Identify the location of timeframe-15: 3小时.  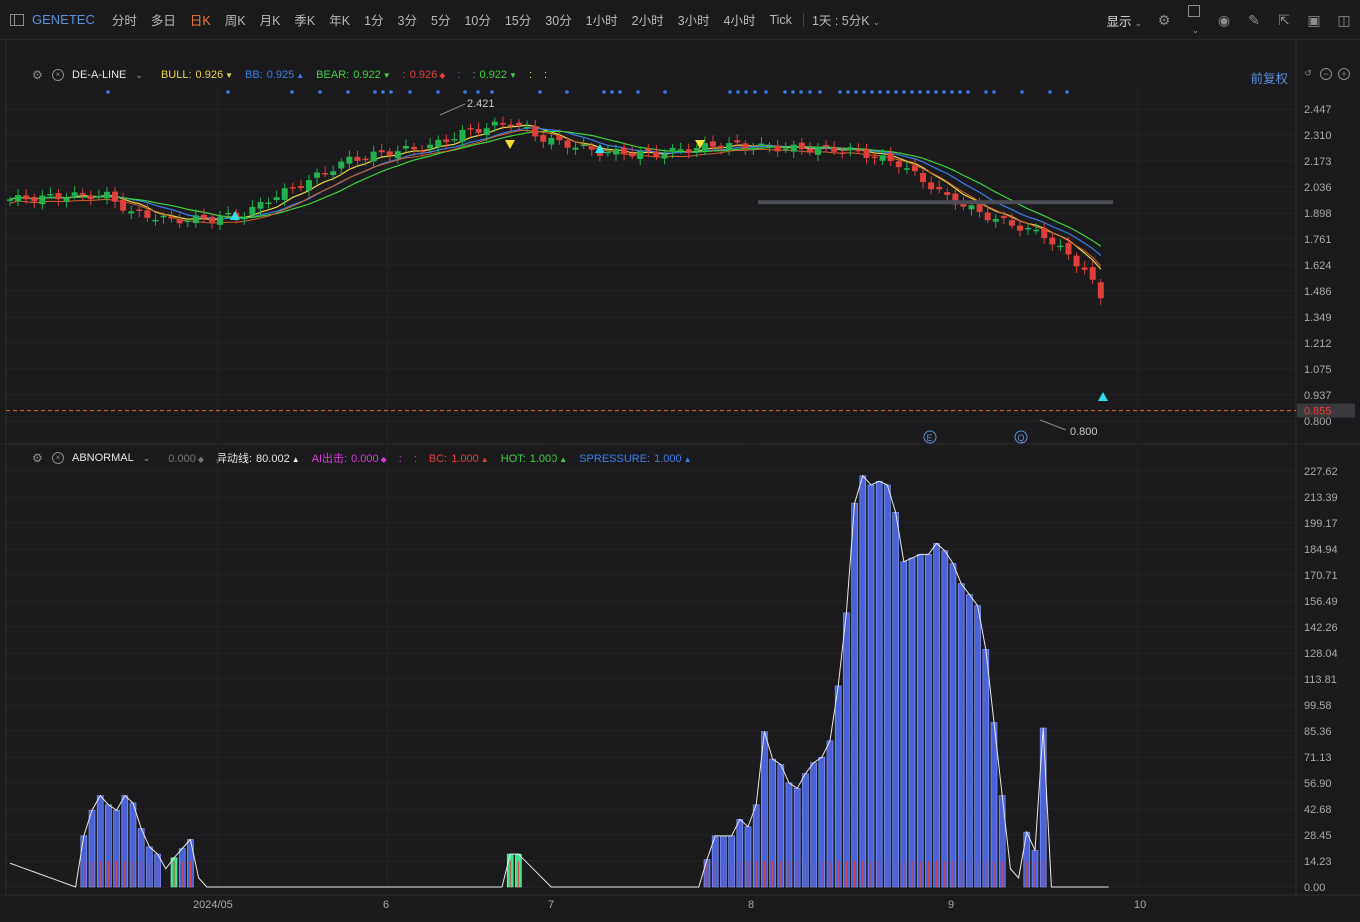
(694, 19).